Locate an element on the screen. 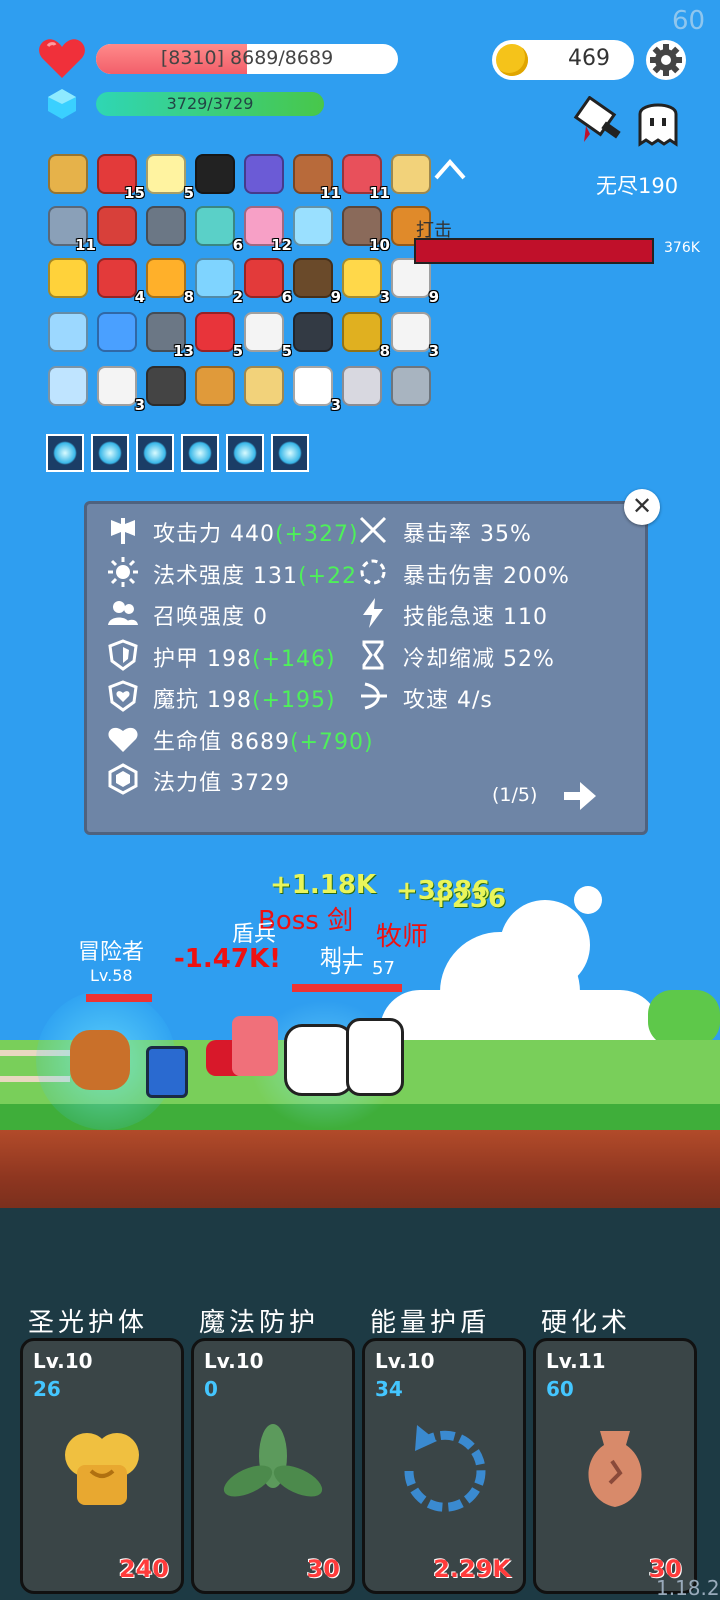 The image size is (720, 1600). hp-text: [8310] 8689/8689 is located at coordinates (247, 58).